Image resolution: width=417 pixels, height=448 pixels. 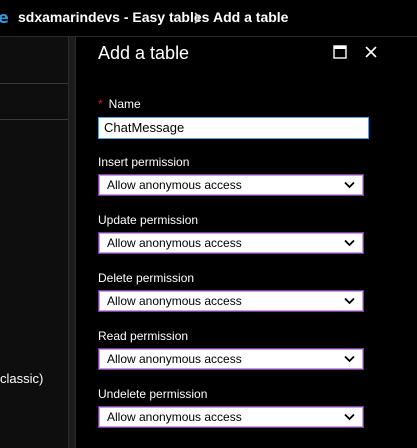 I want to click on name-label: * Name, so click(x=119, y=104).